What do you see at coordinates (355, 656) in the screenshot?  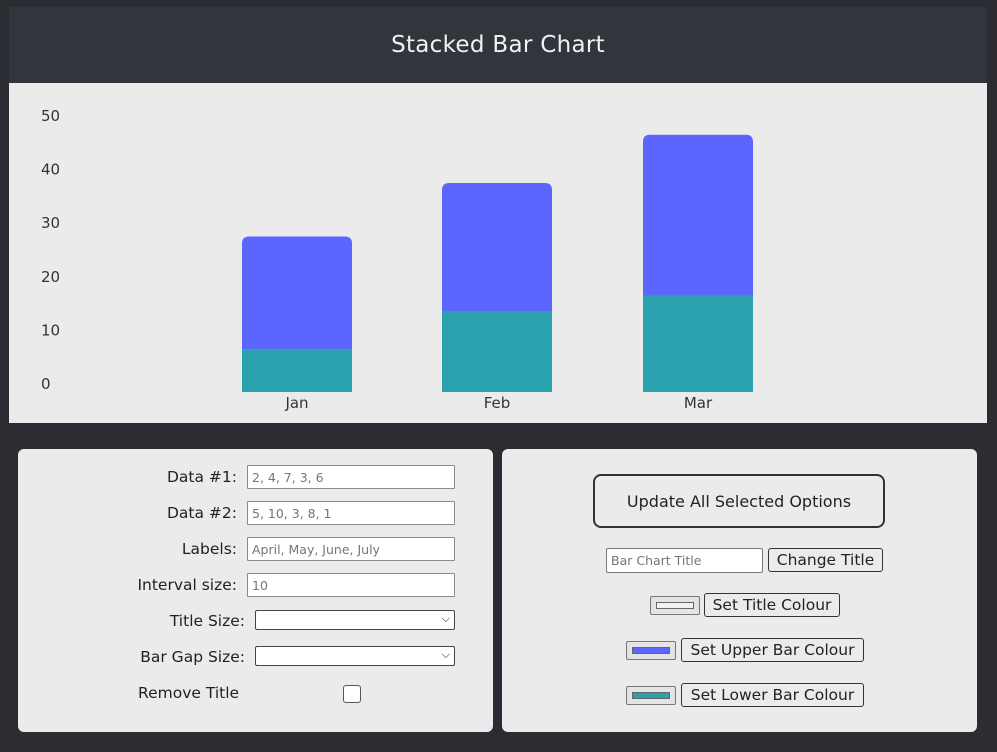 I see `bar-gap-size-select: ⌵` at bounding box center [355, 656].